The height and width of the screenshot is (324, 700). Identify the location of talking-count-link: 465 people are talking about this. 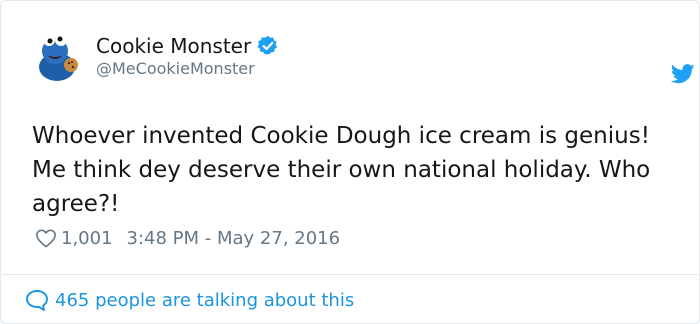
(204, 300).